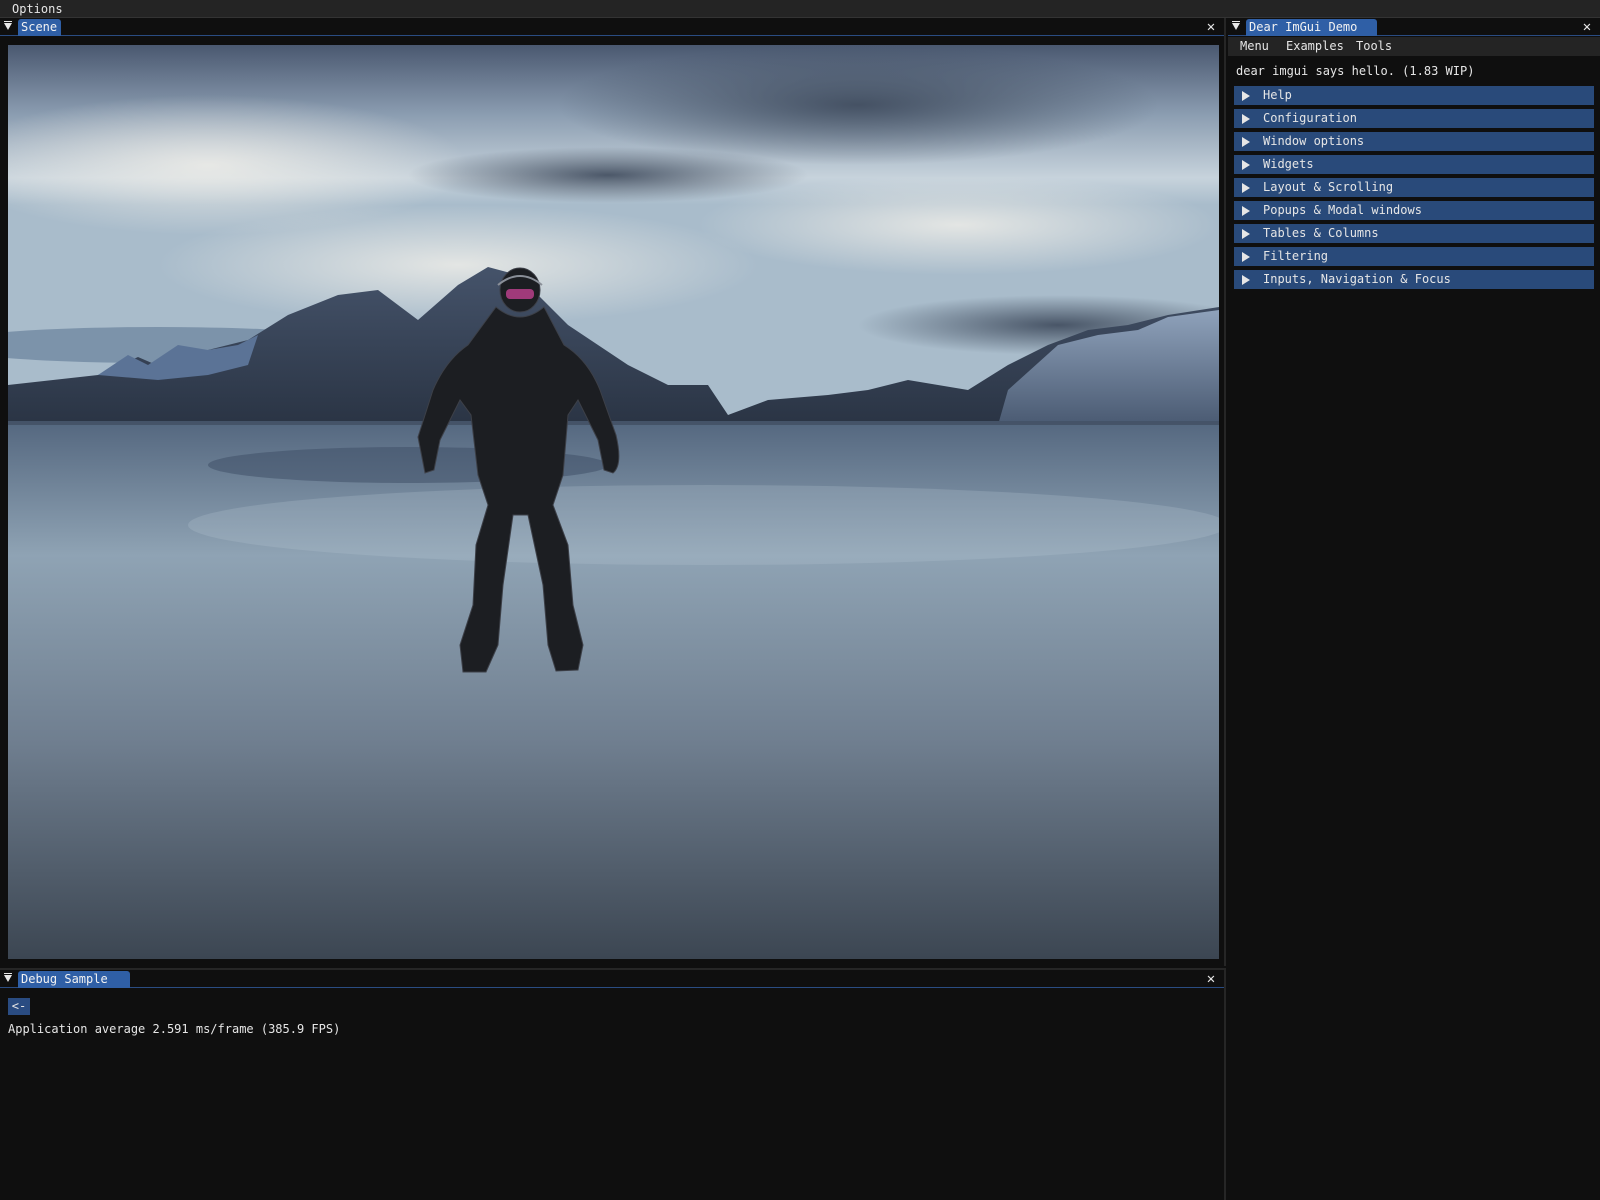 The width and height of the screenshot is (1600, 1200). I want to click on menu-menu: Menu, so click(1254, 46).